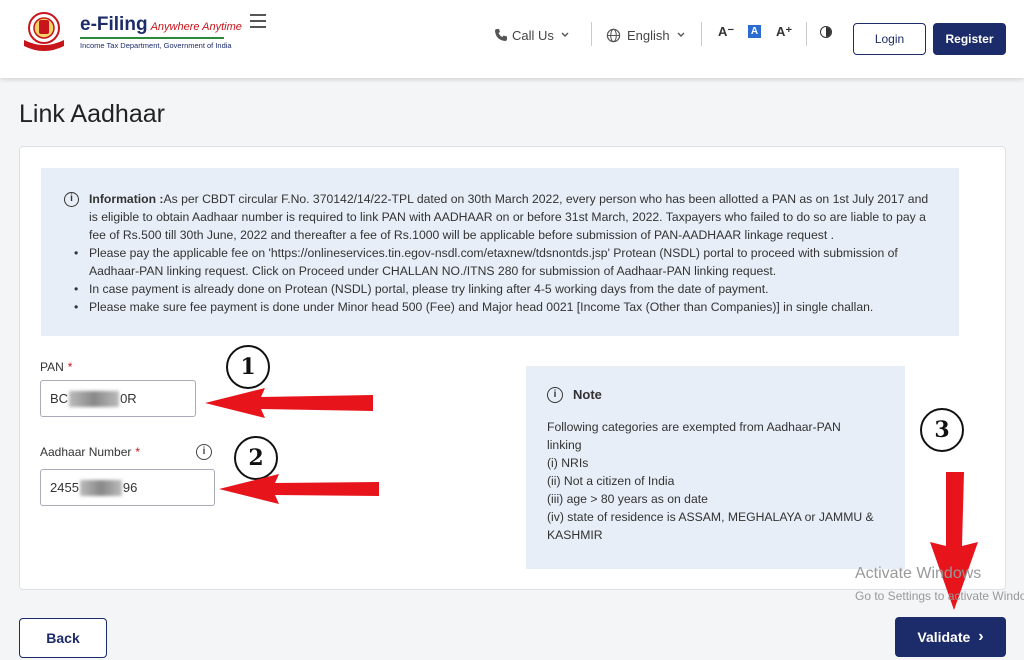  I want to click on register-button: Register, so click(969, 39).